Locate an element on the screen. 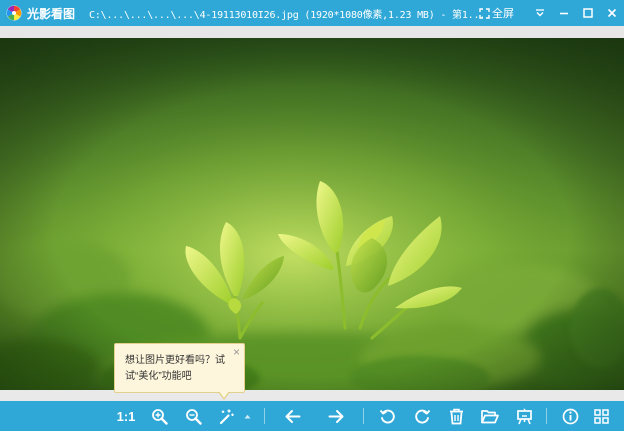  zoom-in-icon is located at coordinates (159, 416).